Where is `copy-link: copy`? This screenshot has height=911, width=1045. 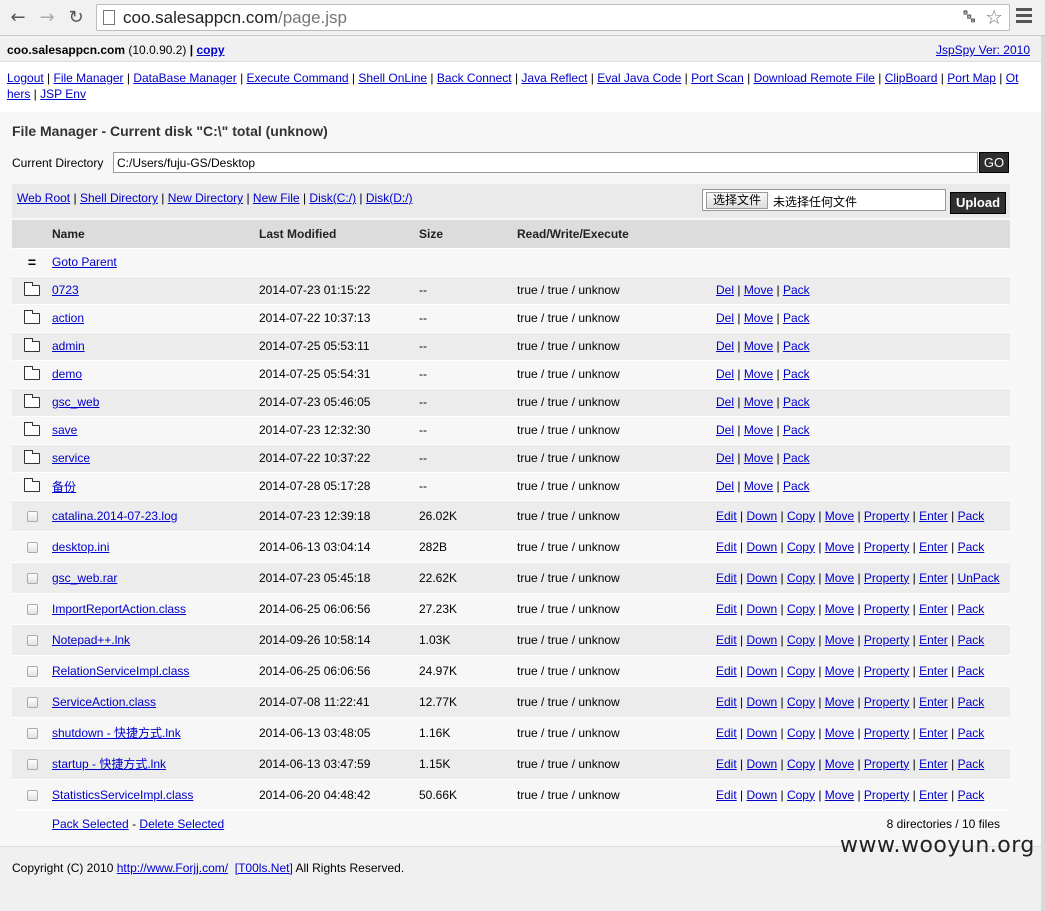 copy-link: copy is located at coordinates (210, 50).